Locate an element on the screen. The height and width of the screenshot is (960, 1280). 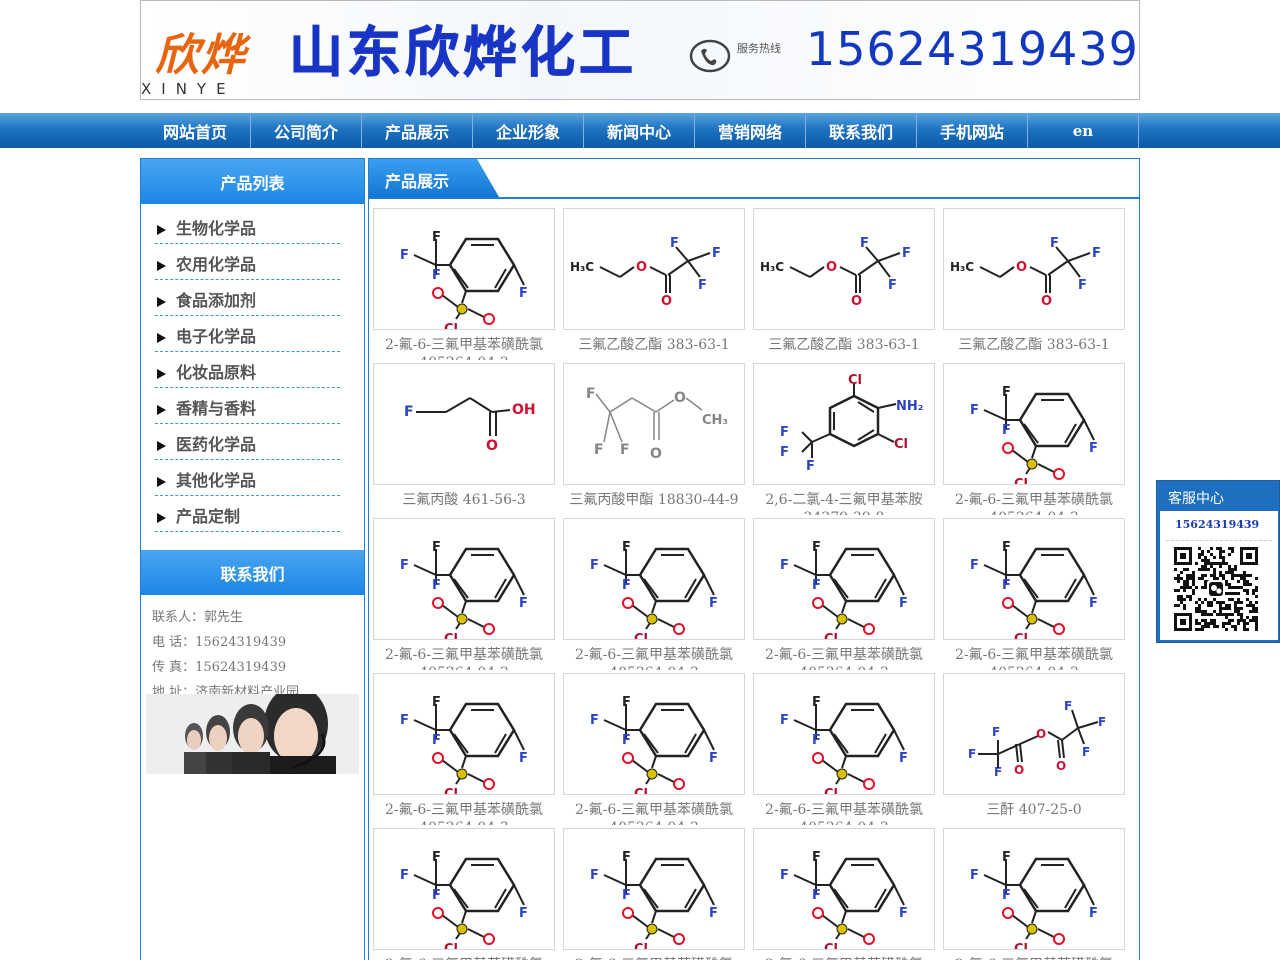
nav-item-9: en is located at coordinates (1083, 130).